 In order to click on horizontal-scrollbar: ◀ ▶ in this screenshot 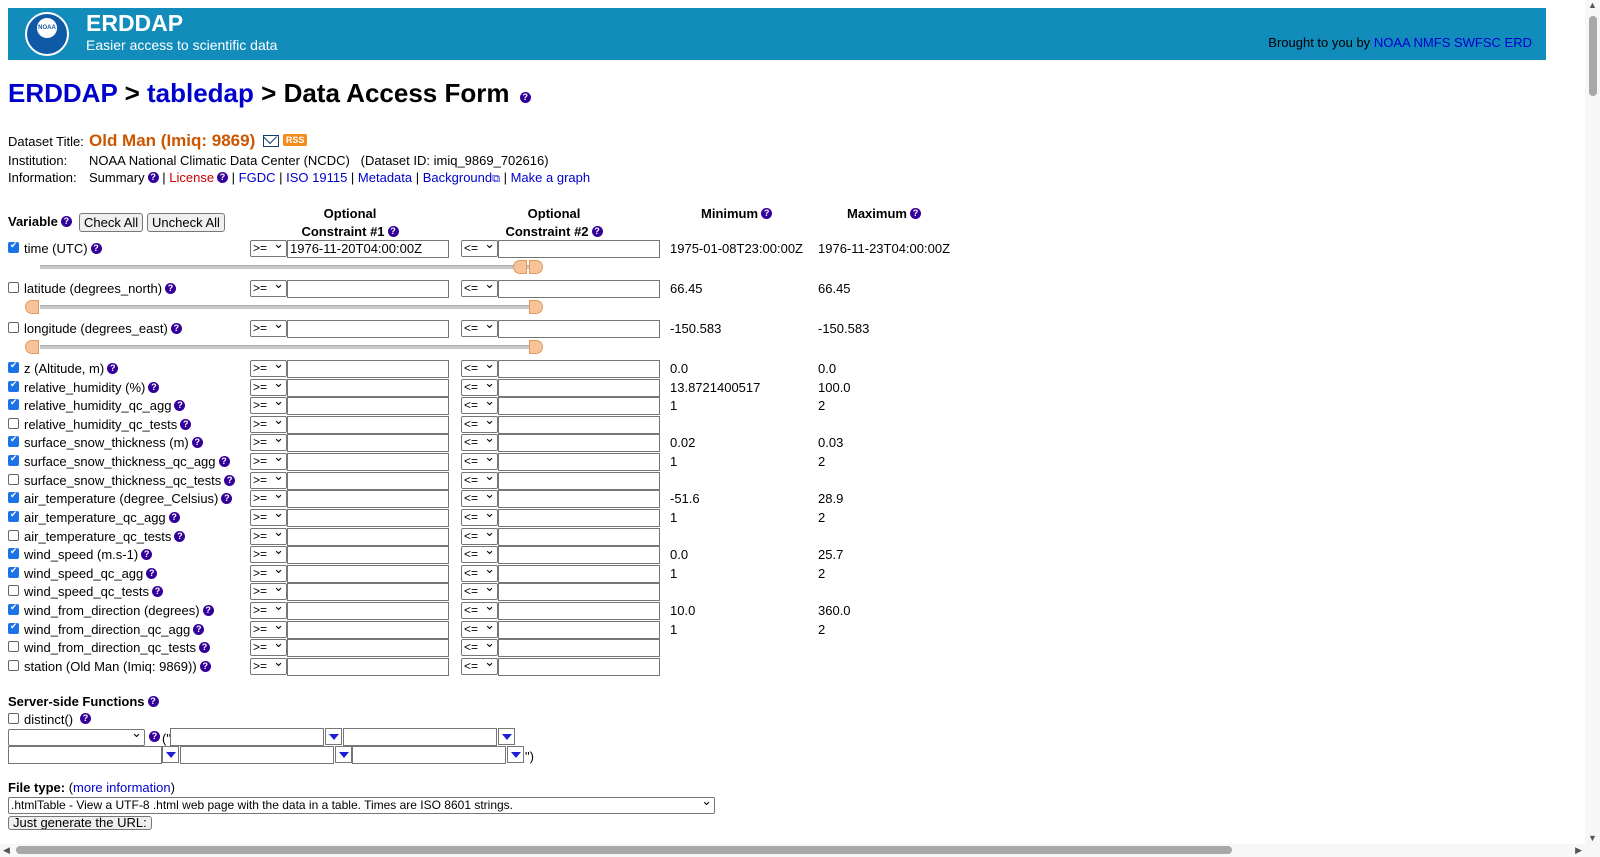, I will do `click(792, 850)`.